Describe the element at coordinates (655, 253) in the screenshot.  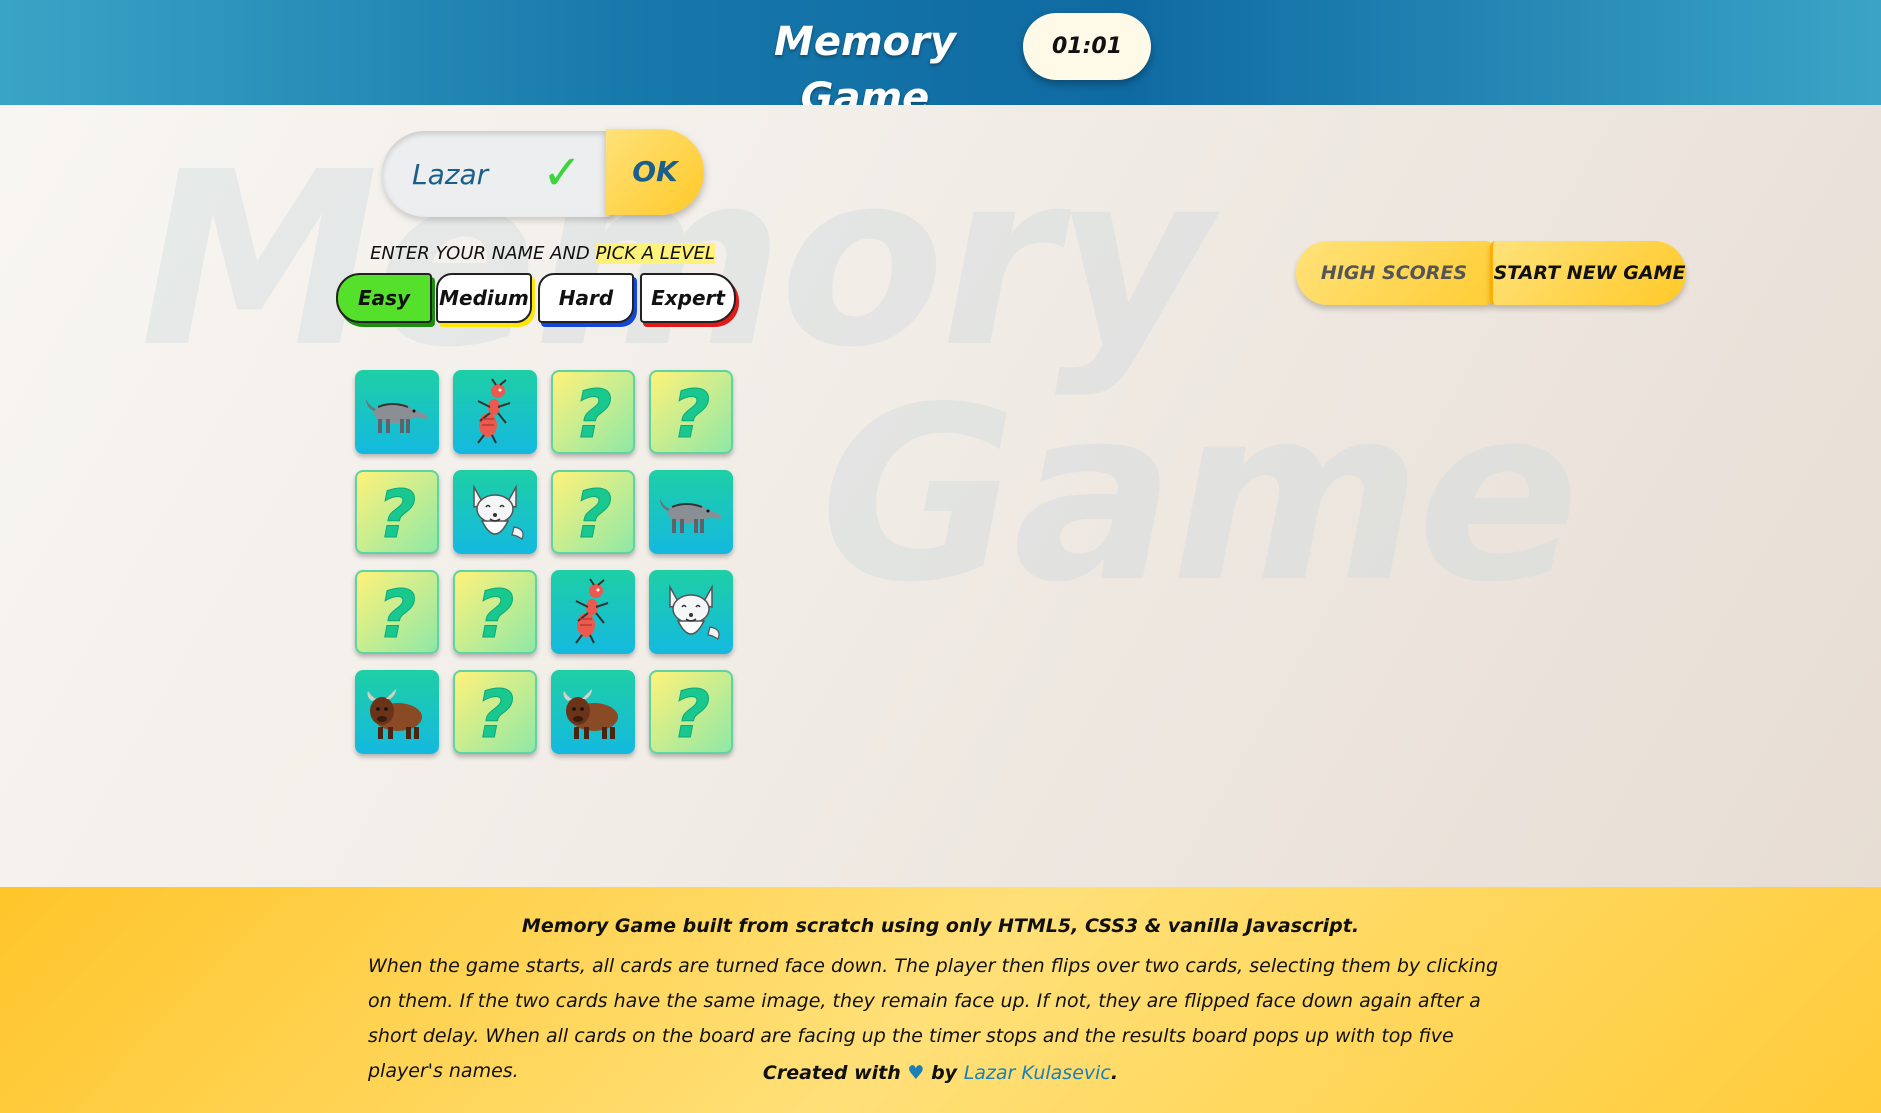
I see `instructions-highlight: PICK A LEVEL` at that location.